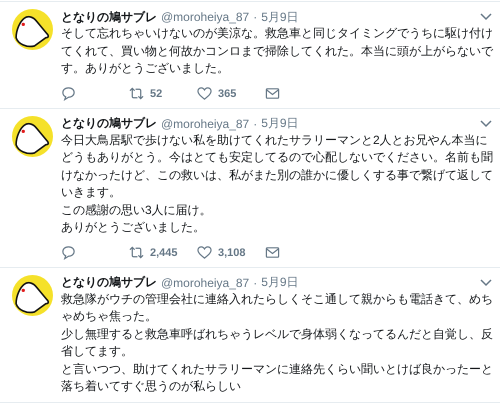  What do you see at coordinates (137, 210) in the screenshot?
I see `tweet-text: この感謝の思い3人に届け。` at bounding box center [137, 210].